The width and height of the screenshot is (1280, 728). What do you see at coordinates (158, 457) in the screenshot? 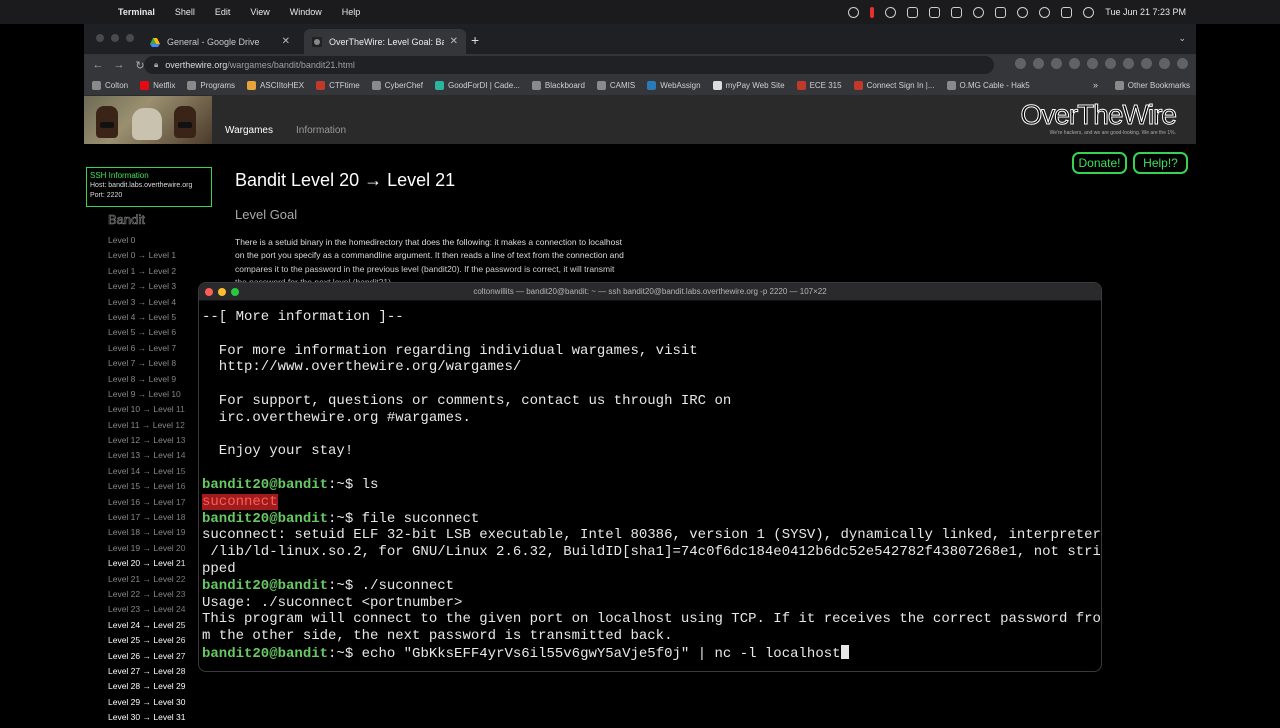
I see `level-link: Level 13 → Level 14` at bounding box center [158, 457].